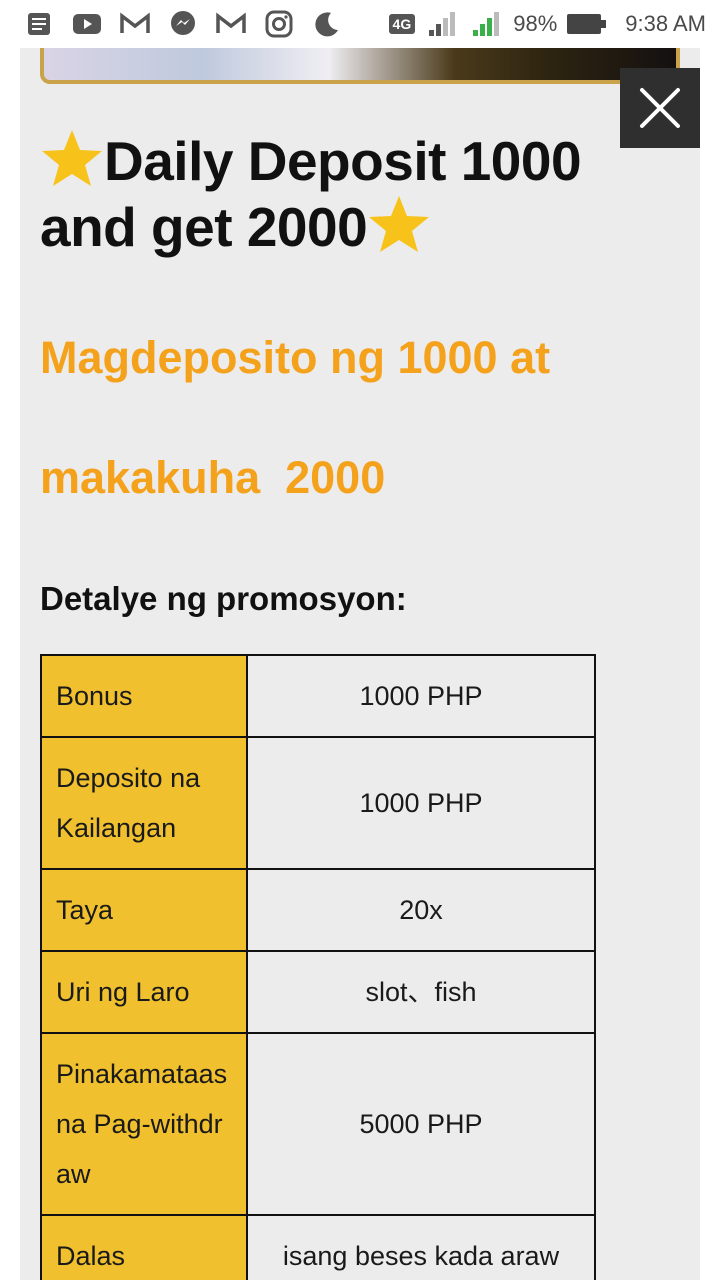  Describe the element at coordinates (665, 23) in the screenshot. I see `clock: 9:38 AM` at that location.